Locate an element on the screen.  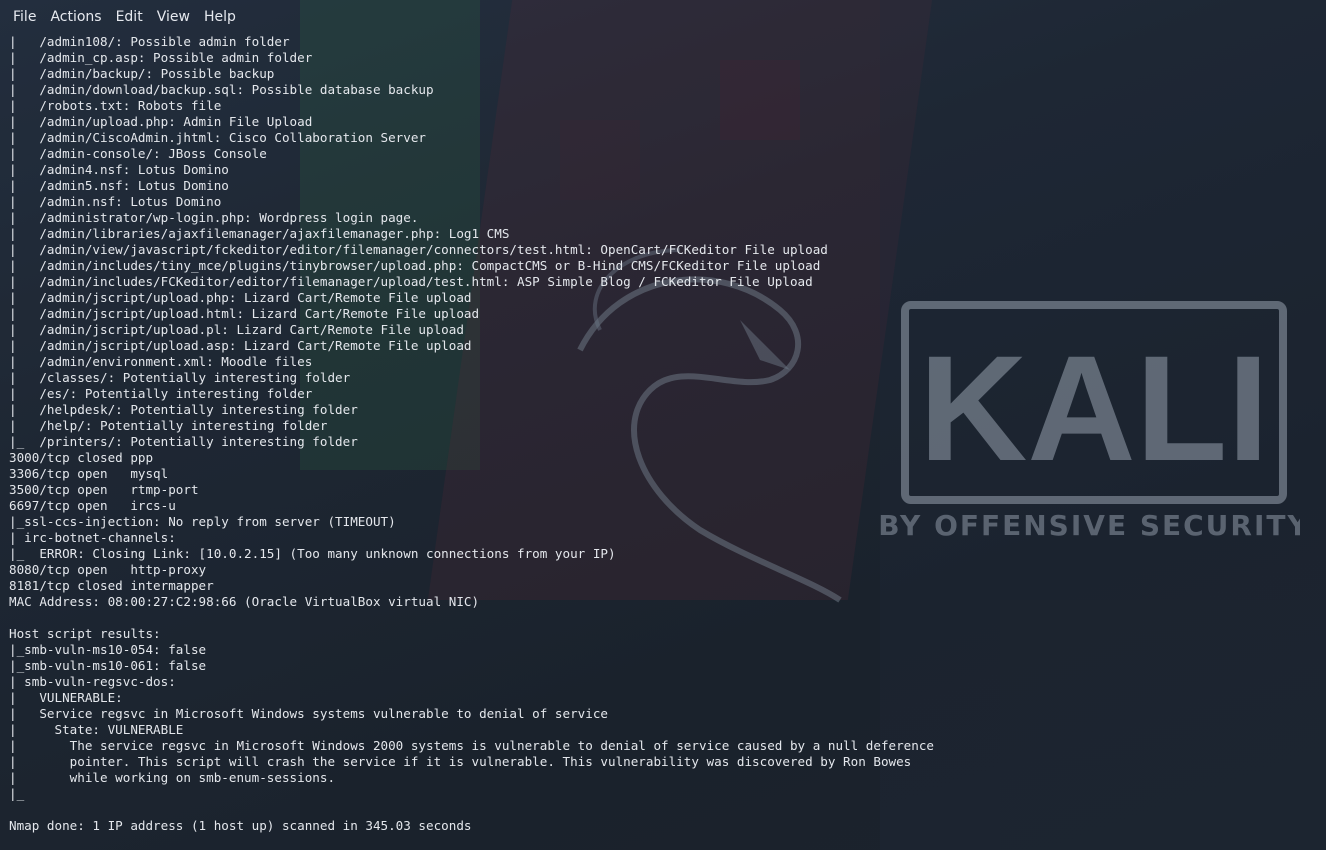
terminal-line: | /robots.txt: Robots file is located at coordinates (115, 105).